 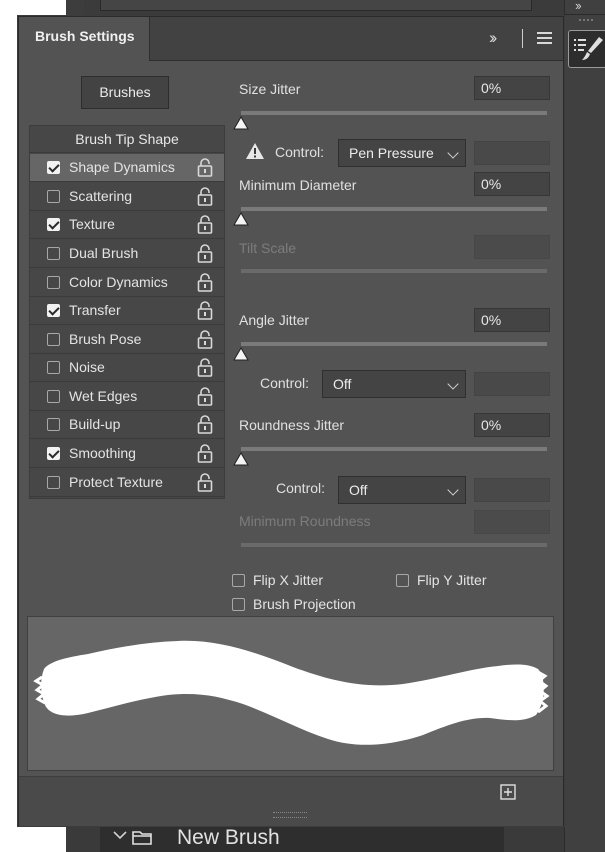 I want to click on warning-icon, so click(x=255, y=151).